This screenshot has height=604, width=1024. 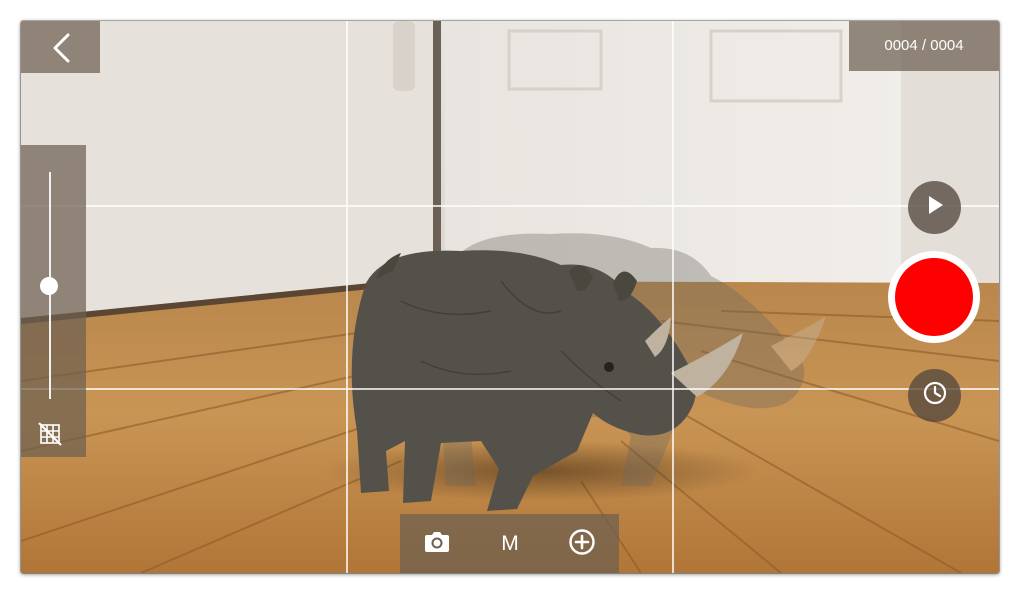 I want to click on grid-toggle-button, so click(x=50, y=434).